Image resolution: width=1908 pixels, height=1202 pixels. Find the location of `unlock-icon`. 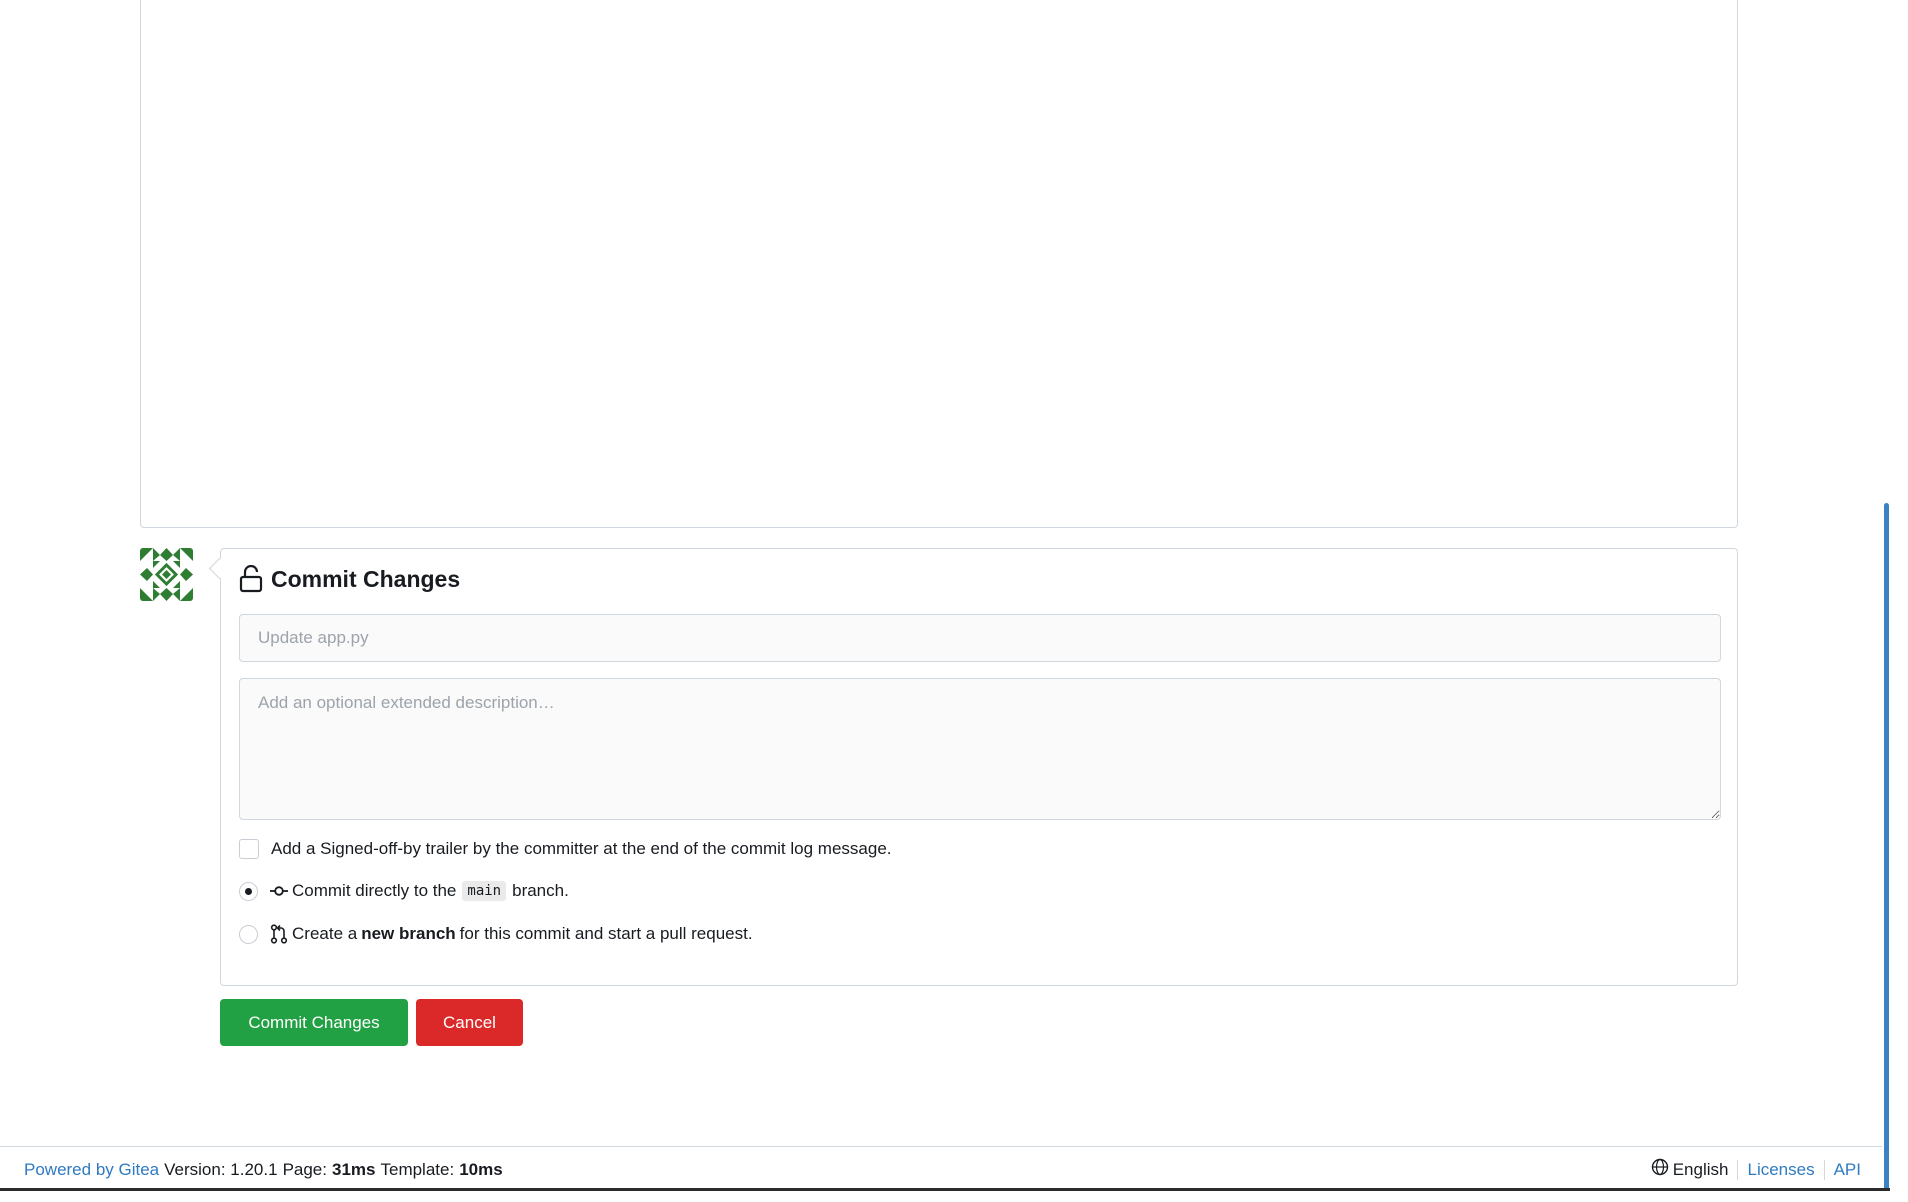

unlock-icon is located at coordinates (251, 579).